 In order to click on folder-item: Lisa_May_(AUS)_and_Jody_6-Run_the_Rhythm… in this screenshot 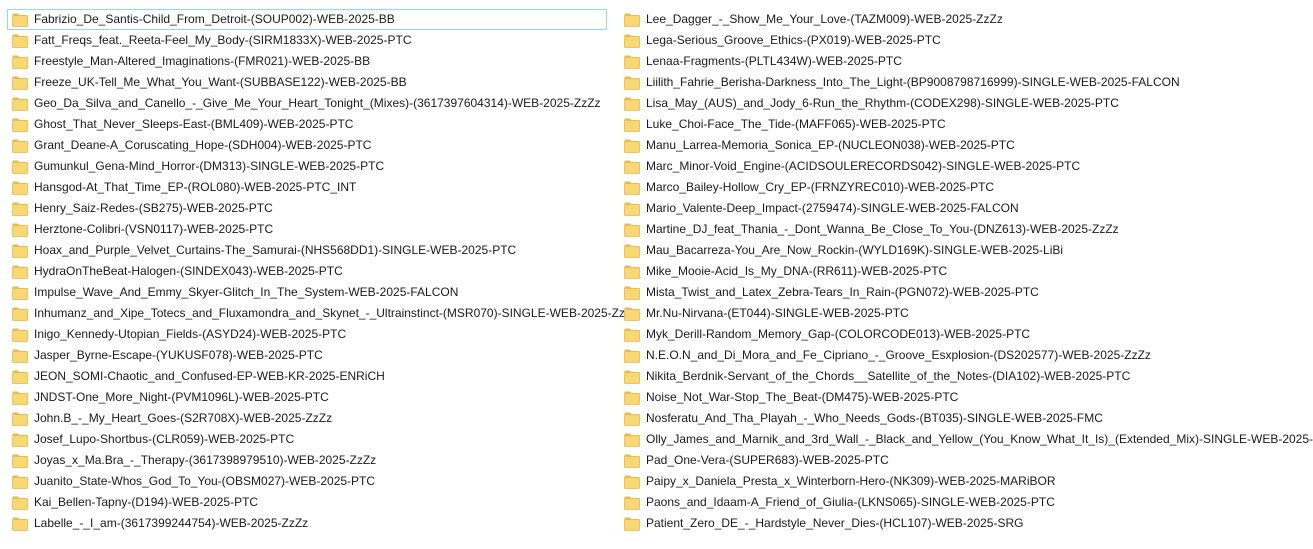, I will do `click(964, 103)`.